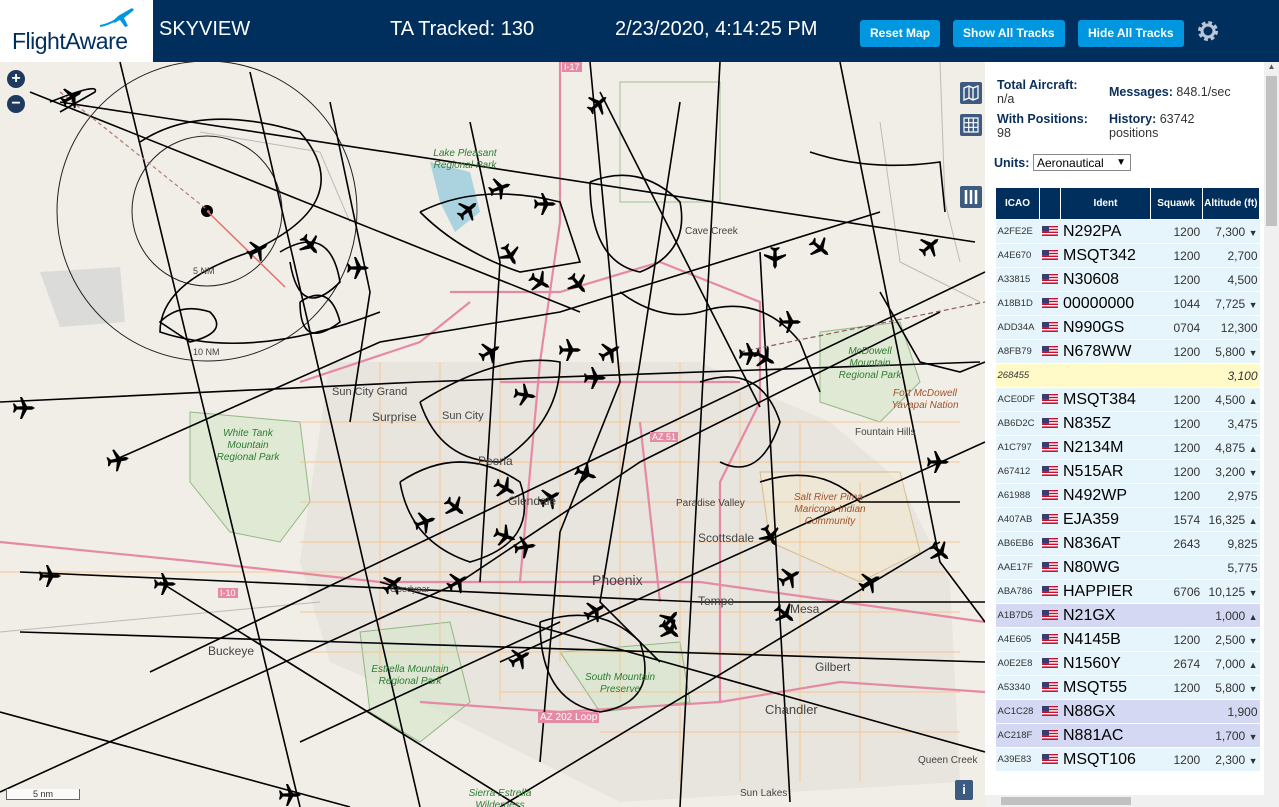 The image size is (1279, 807). Describe the element at coordinates (1231, 203) in the screenshot. I see `column-header-altitude: Altitude (ft)` at that location.